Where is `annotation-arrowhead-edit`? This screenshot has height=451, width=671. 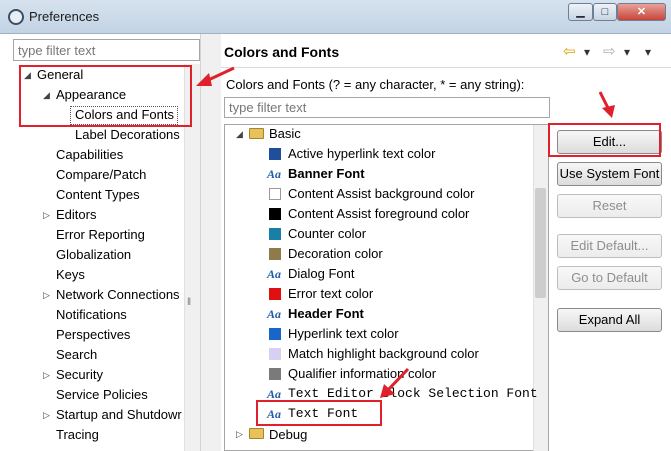 annotation-arrowhead-edit is located at coordinates (608, 111).